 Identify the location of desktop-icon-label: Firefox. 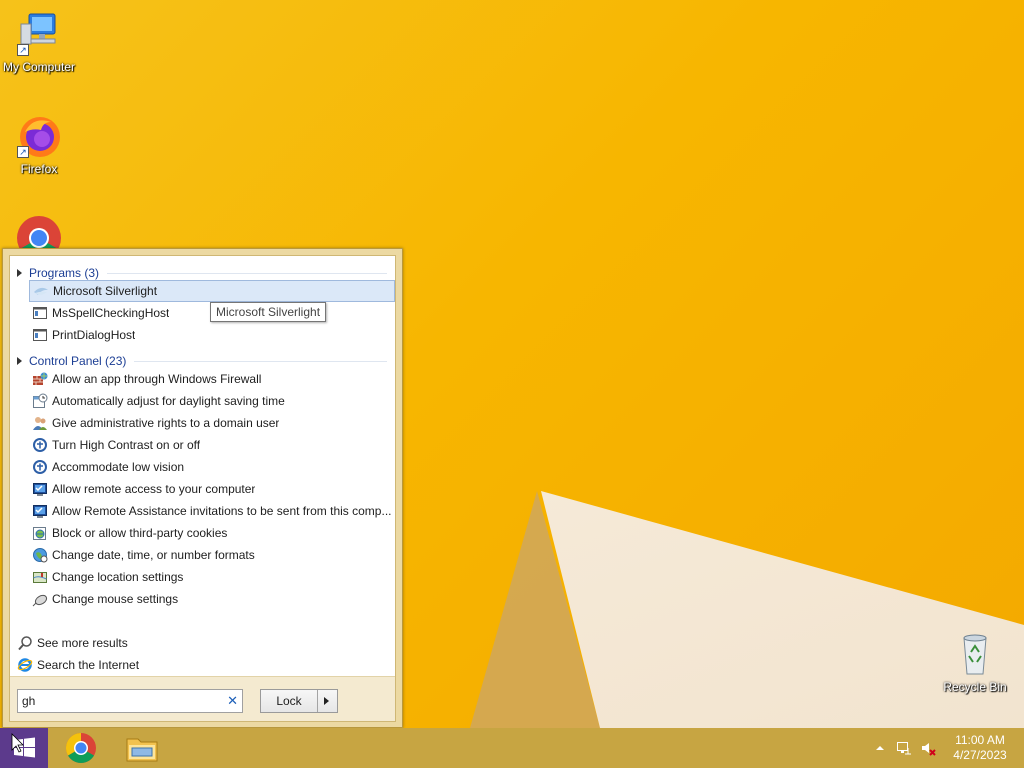
(39, 169).